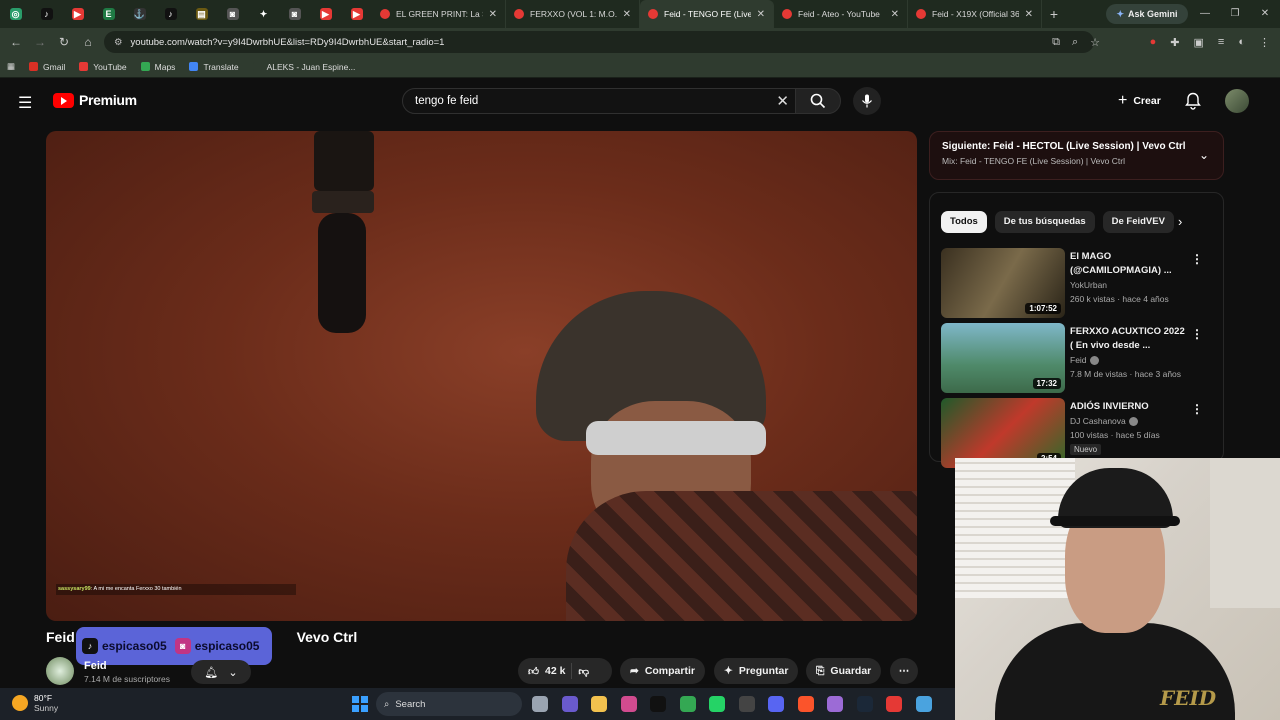 This screenshot has height=720, width=1280. I want to click on recommendation-channel: DJ Cashanova, so click(1104, 421).